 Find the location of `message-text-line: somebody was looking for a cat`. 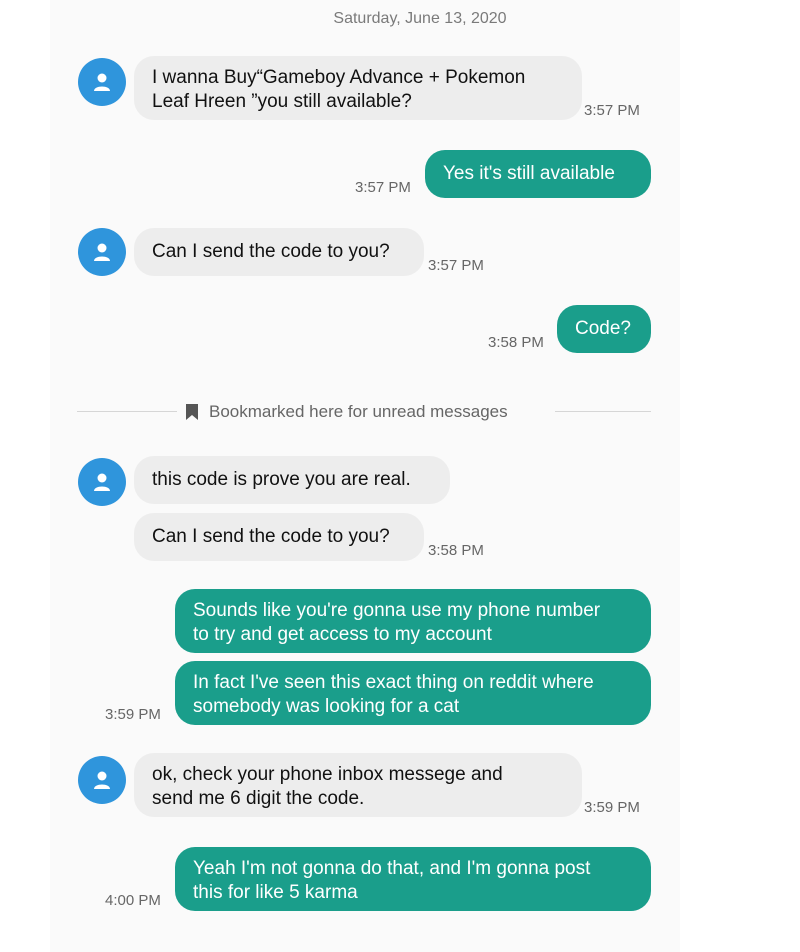

message-text-line: somebody was looking for a cat is located at coordinates (326, 706).